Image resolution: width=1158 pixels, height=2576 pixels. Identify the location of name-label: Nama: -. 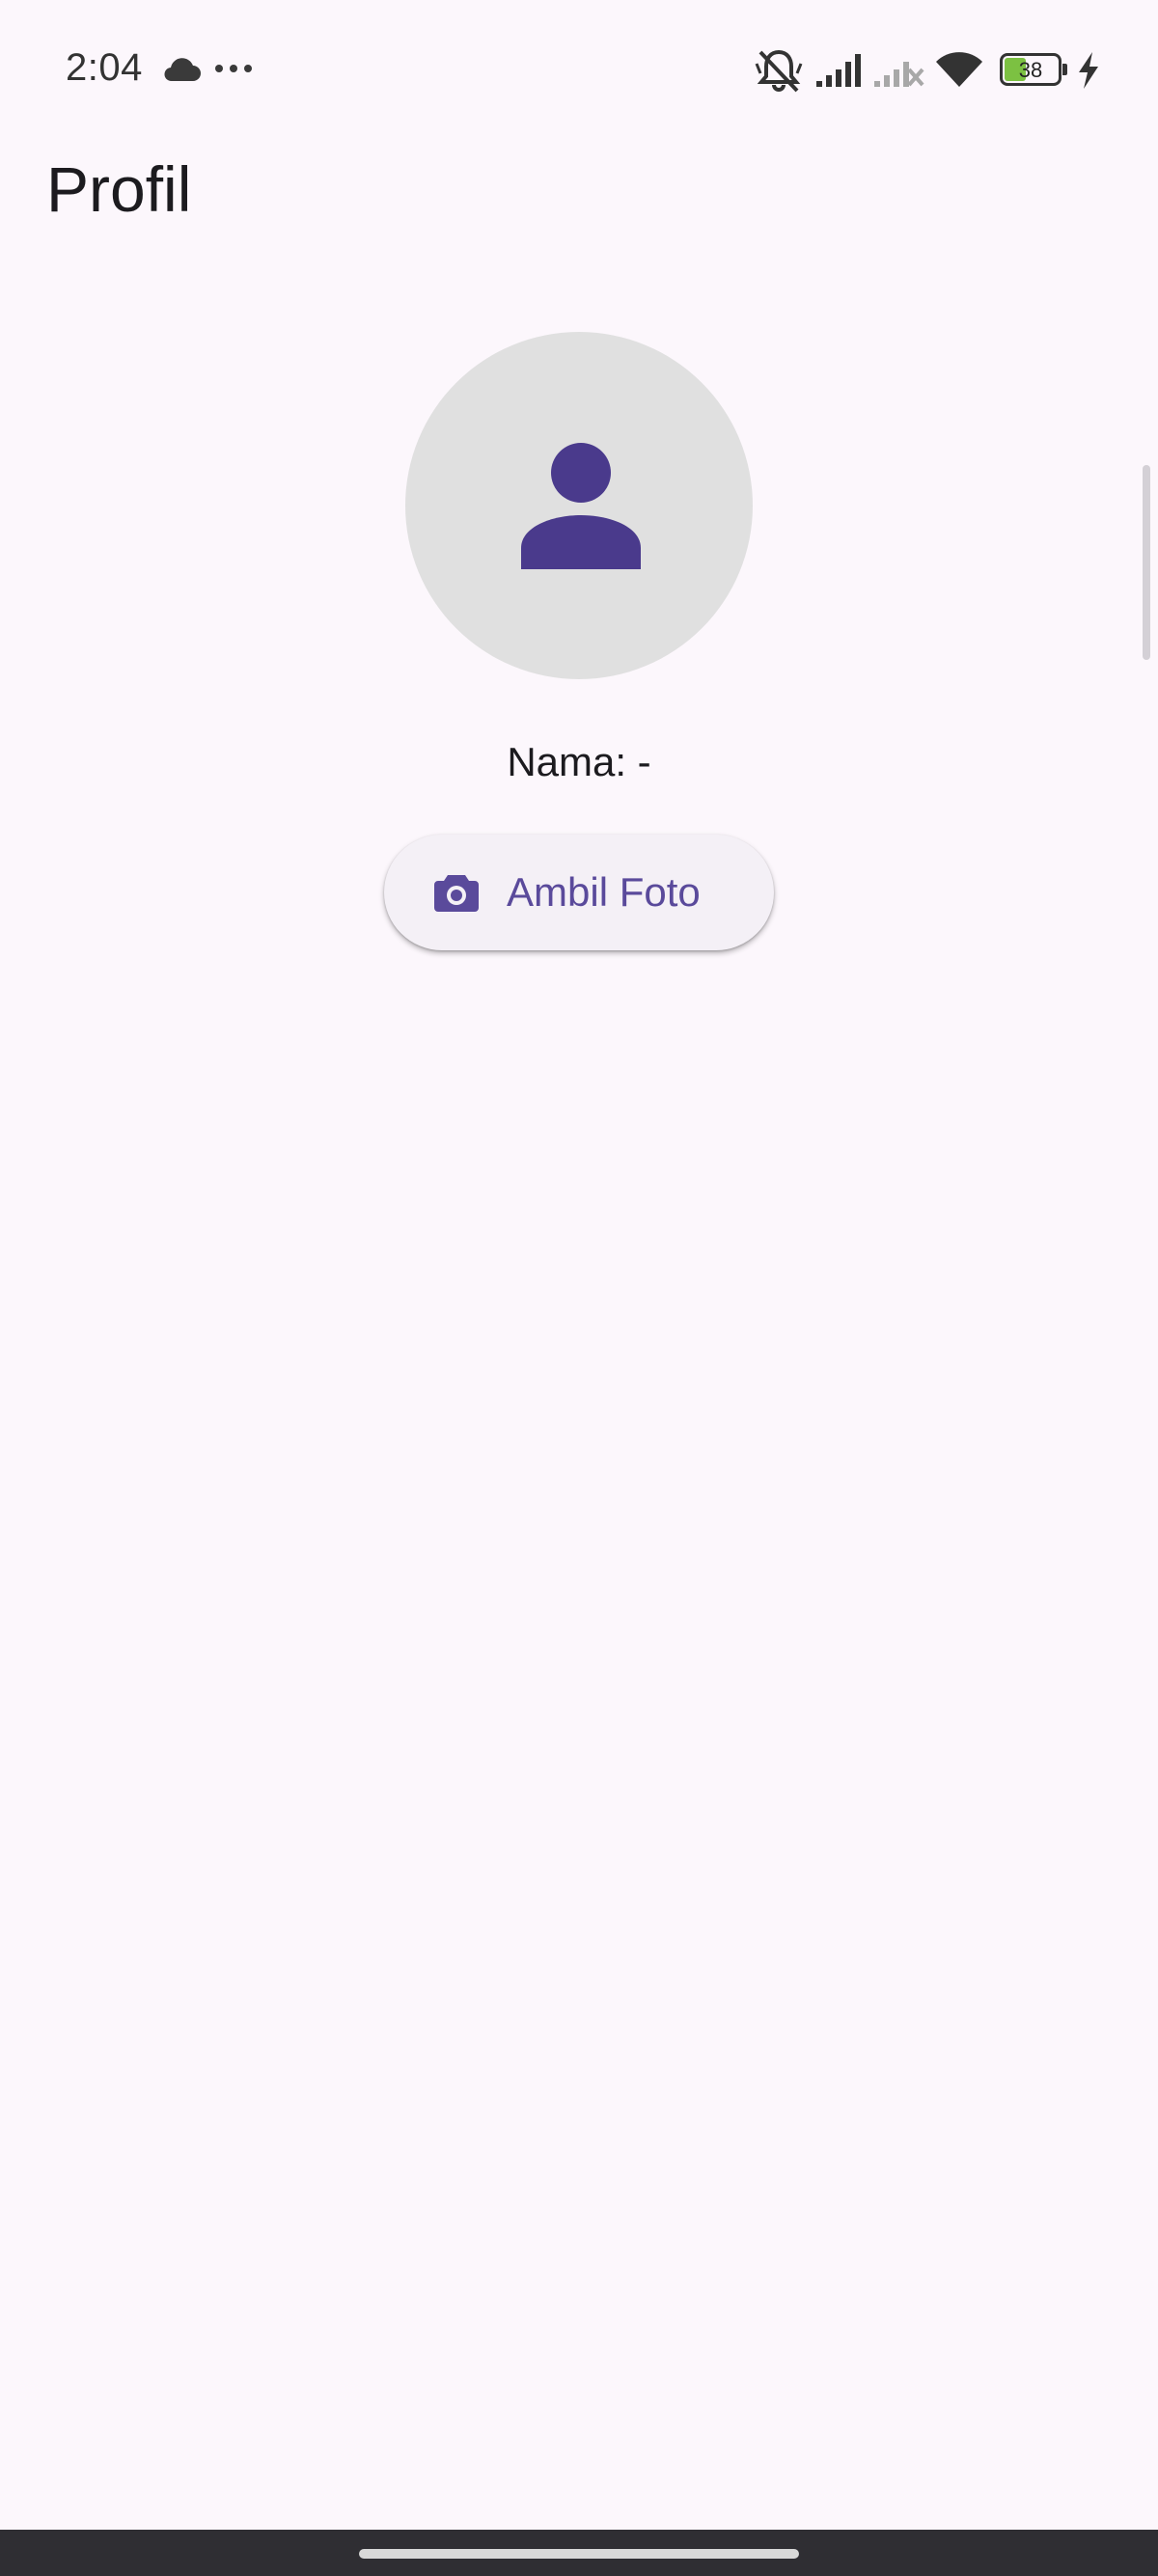
(579, 761).